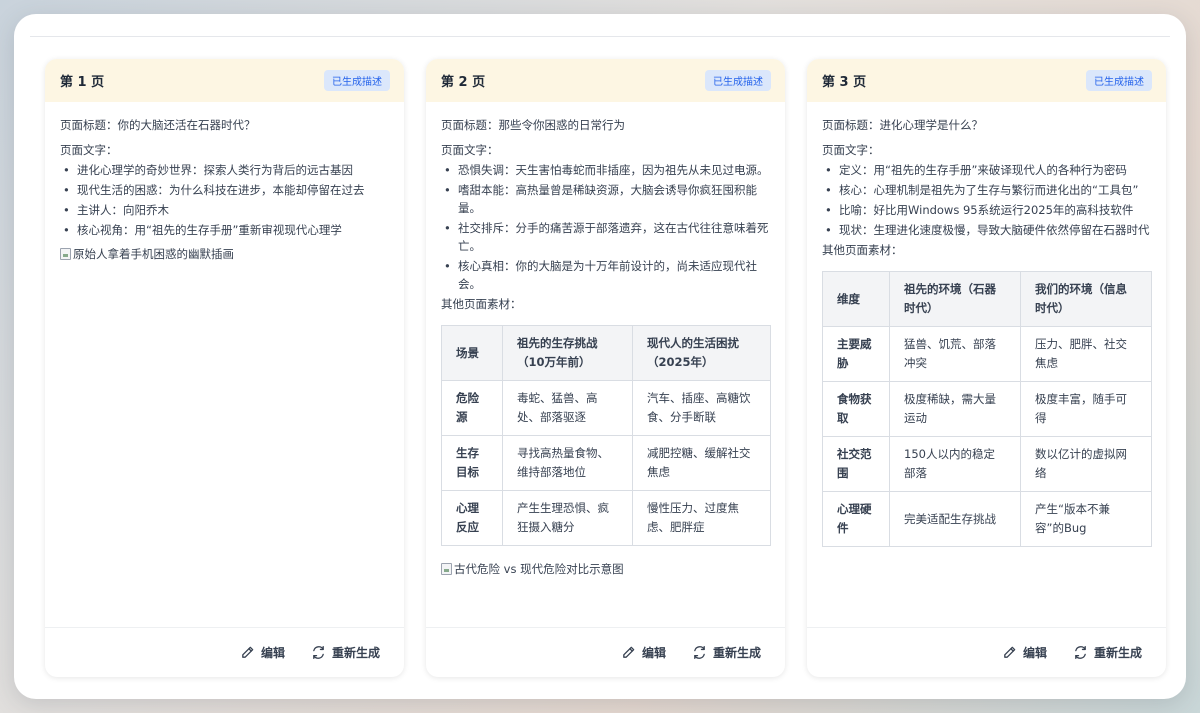 The image size is (1200, 713). Describe the element at coordinates (606, 199) in the screenshot. I see `list-item: 嗜甜本能：高热量曾是稀缺资源，大脑会诱导你疯狂囤积能量。` at that location.